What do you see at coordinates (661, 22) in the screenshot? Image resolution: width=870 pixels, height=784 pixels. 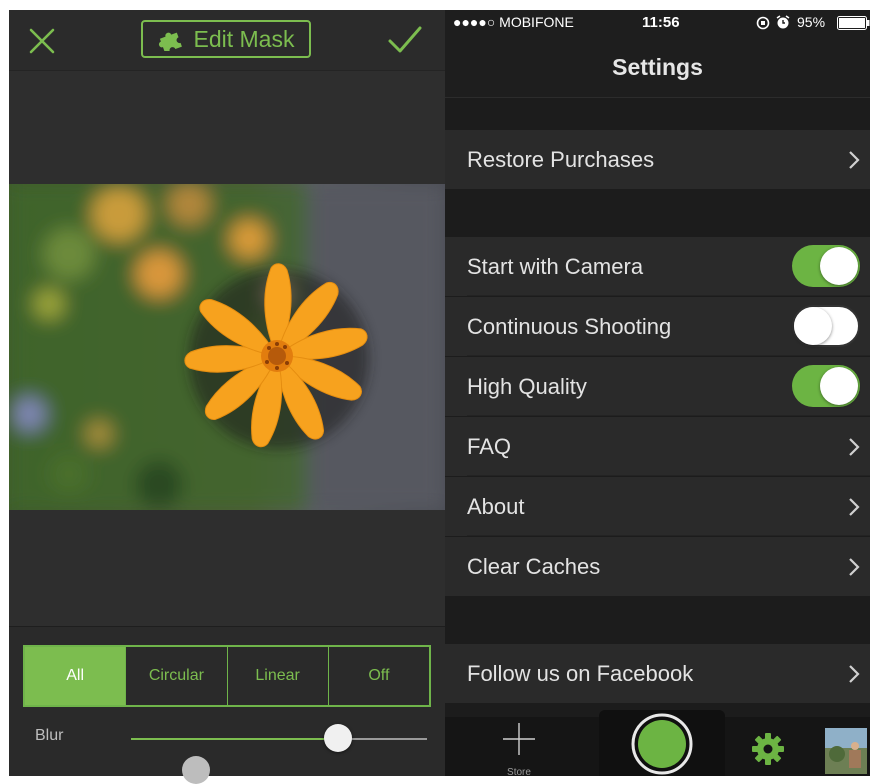 I see `status-time: 11:56` at bounding box center [661, 22].